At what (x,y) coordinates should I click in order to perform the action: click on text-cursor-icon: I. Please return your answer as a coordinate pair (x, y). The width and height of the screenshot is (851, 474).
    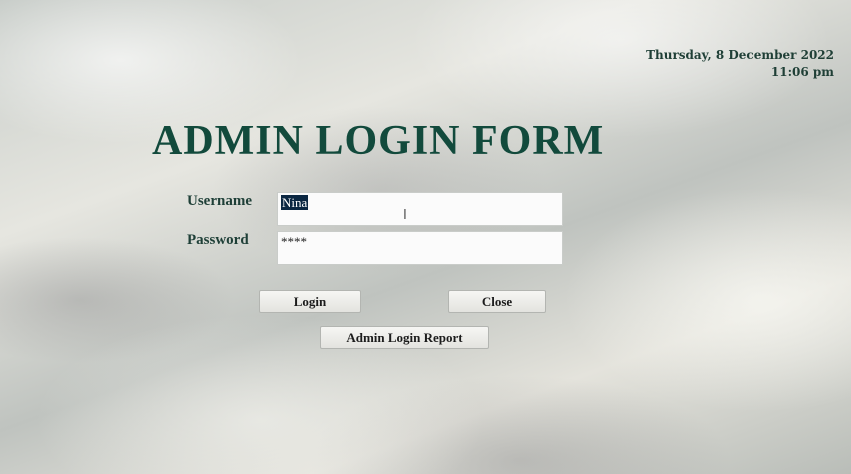
    Looking at the image, I should click on (405, 215).